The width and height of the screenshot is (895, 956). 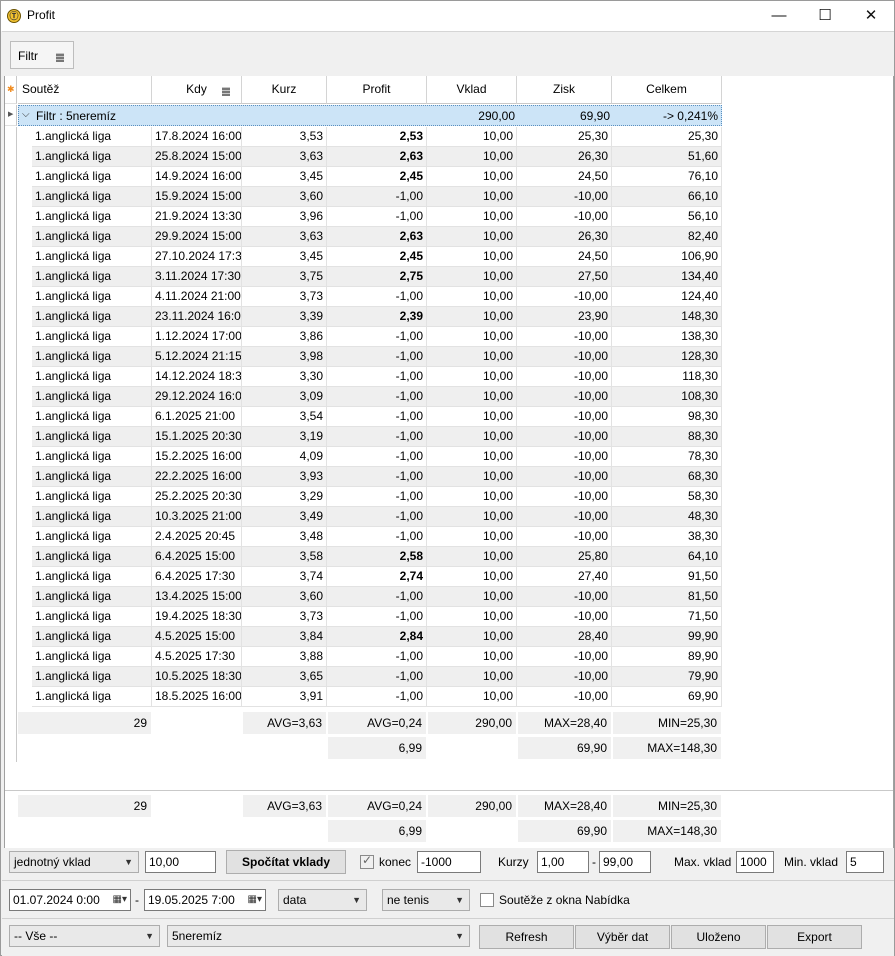 I want to click on nabidka-label: Soutěže z okna Nabídka, so click(x=564, y=900).